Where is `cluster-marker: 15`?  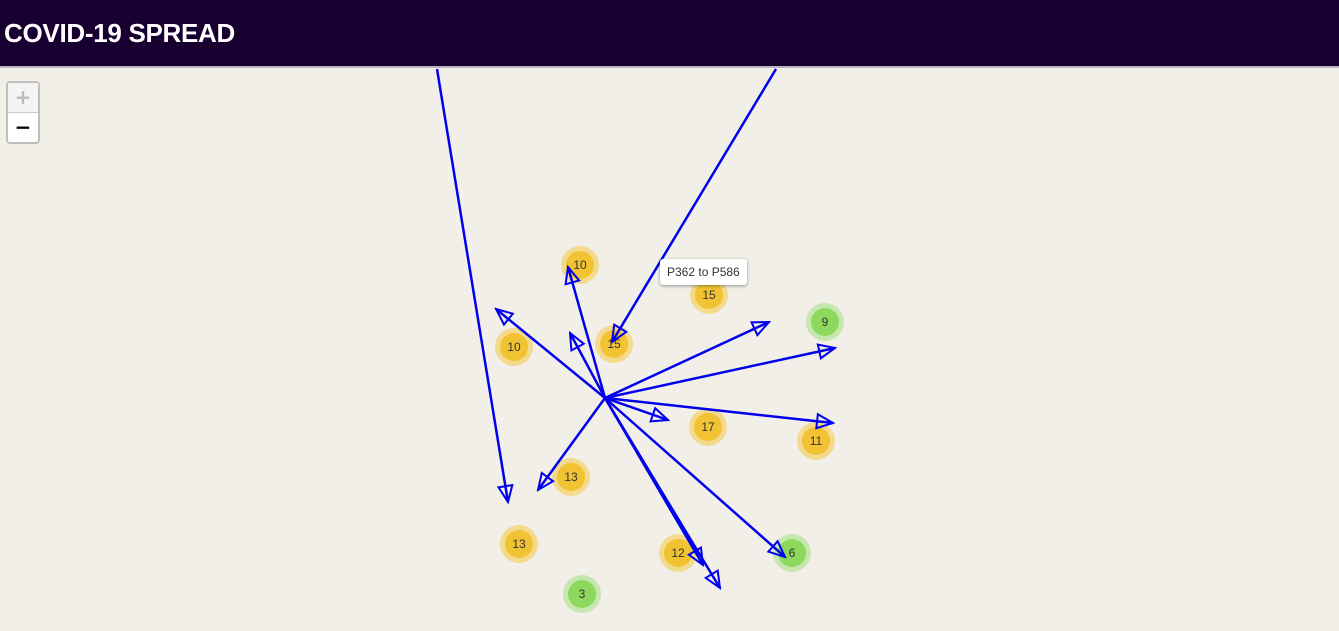
cluster-marker: 15 is located at coordinates (614, 344).